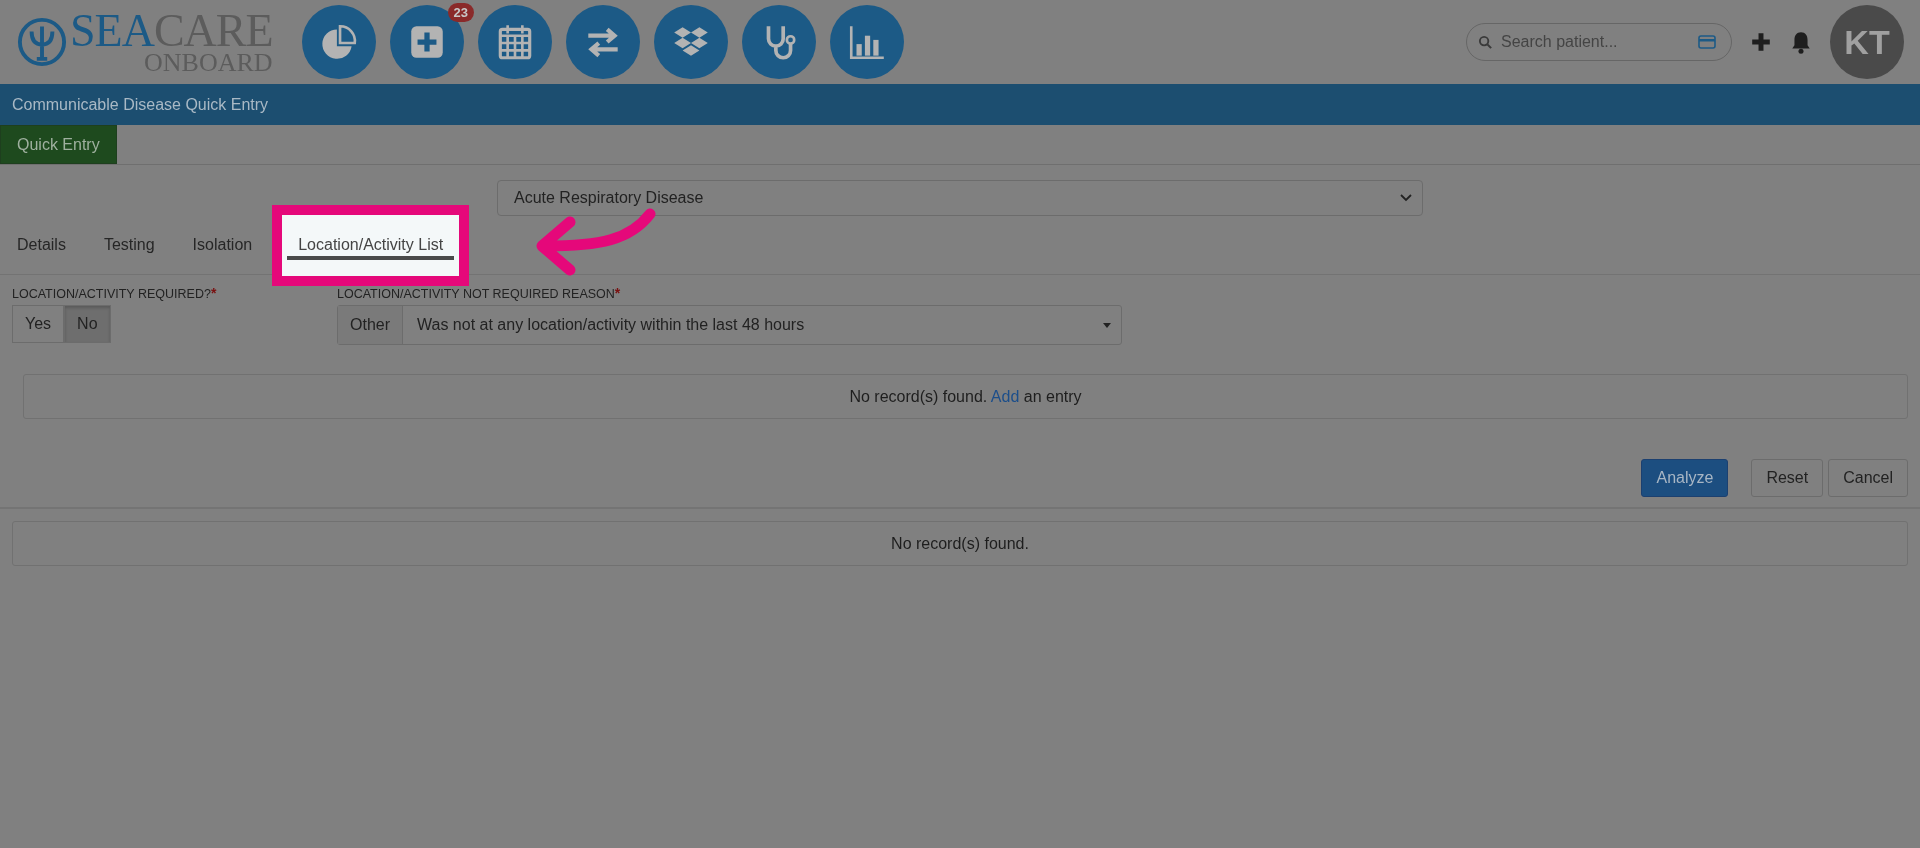  What do you see at coordinates (1761, 42) in the screenshot?
I see `plus-icon` at bounding box center [1761, 42].